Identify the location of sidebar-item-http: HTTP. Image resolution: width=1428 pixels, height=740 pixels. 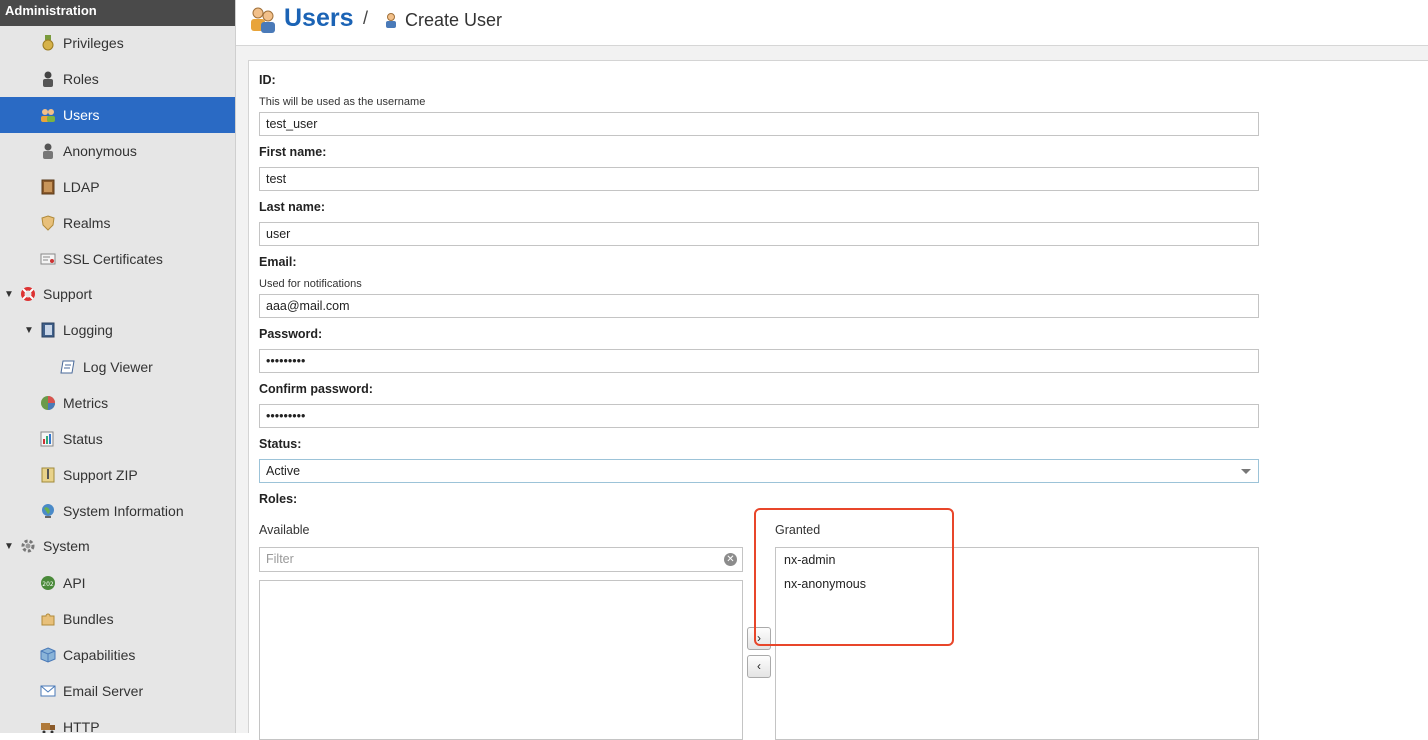
(117, 721).